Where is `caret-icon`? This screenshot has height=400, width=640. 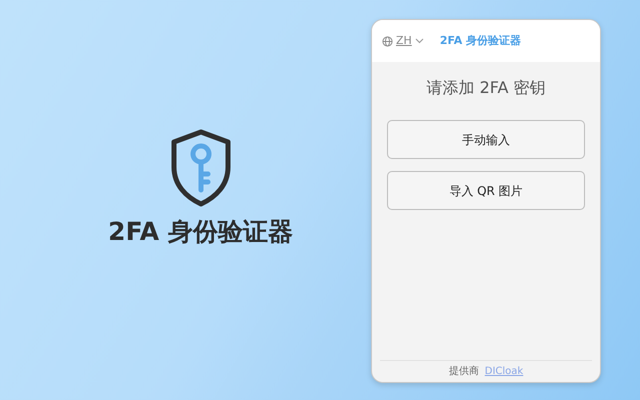 caret-icon is located at coordinates (419, 41).